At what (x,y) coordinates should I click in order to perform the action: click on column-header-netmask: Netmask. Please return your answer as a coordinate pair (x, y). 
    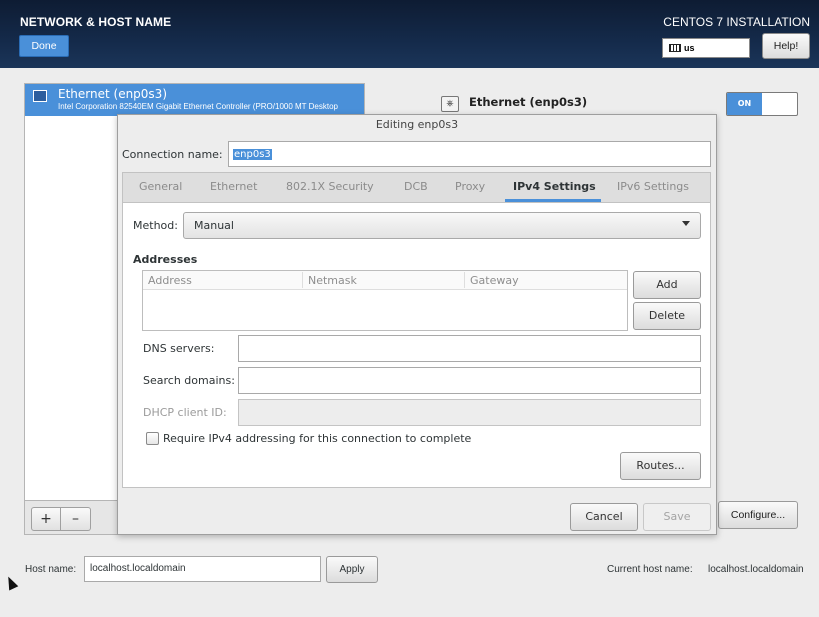
    Looking at the image, I should click on (332, 280).